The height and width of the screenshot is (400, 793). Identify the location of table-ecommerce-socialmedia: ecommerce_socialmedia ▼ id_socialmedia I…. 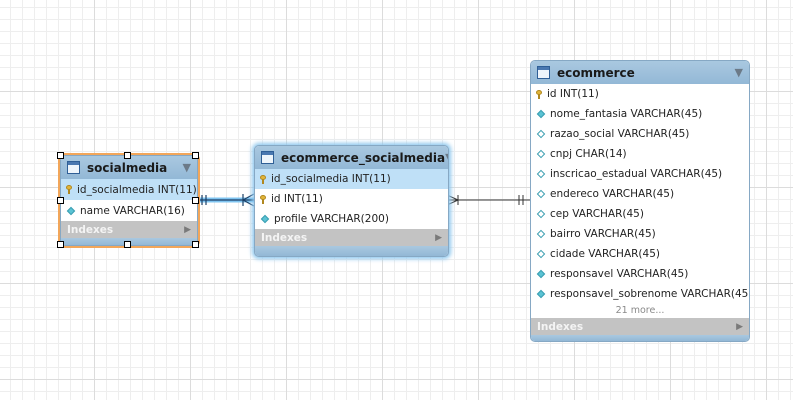
(351, 201).